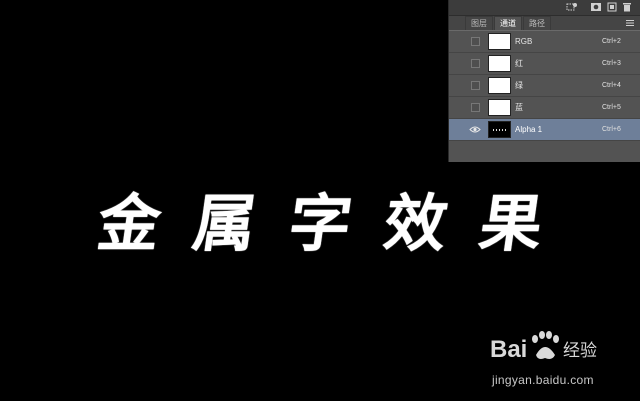 The width and height of the screenshot is (640, 401). I want to click on eye-icon, so click(475, 129).